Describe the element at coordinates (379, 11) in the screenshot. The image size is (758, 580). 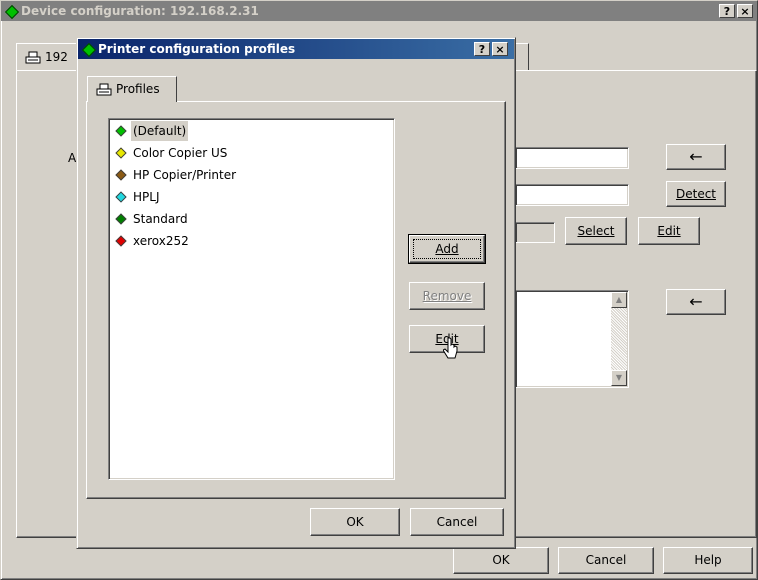
I see `device-config-titlebar: Device configuration: 192.168.2.31 ? ×` at that location.